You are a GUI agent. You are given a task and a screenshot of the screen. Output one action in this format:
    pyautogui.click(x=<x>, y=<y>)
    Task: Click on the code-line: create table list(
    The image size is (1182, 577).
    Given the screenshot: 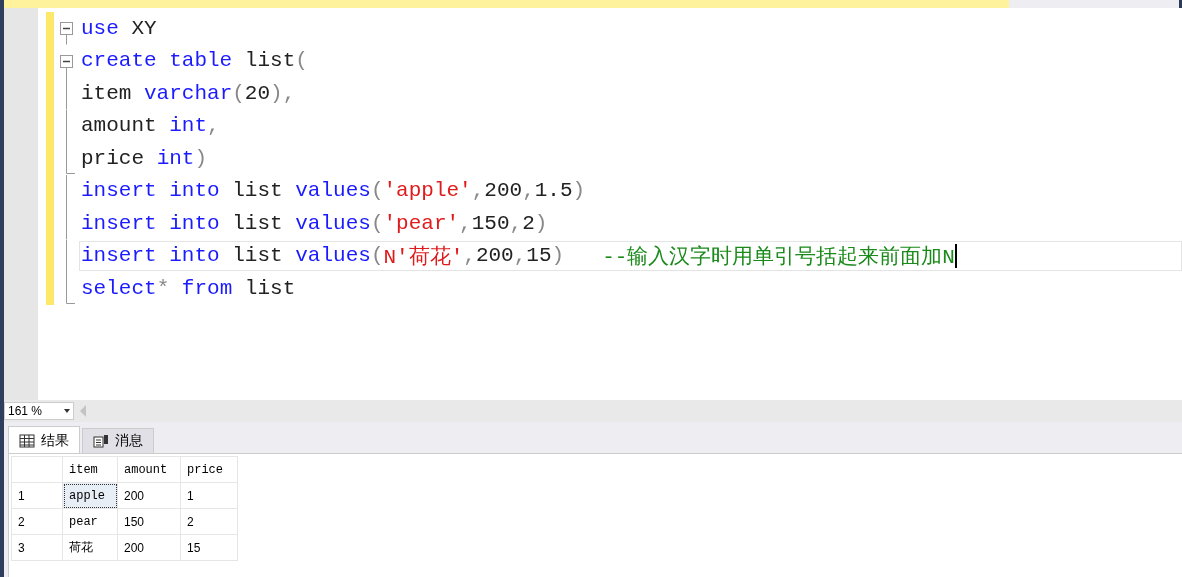 What is the action you would take?
    pyautogui.click(x=194, y=61)
    